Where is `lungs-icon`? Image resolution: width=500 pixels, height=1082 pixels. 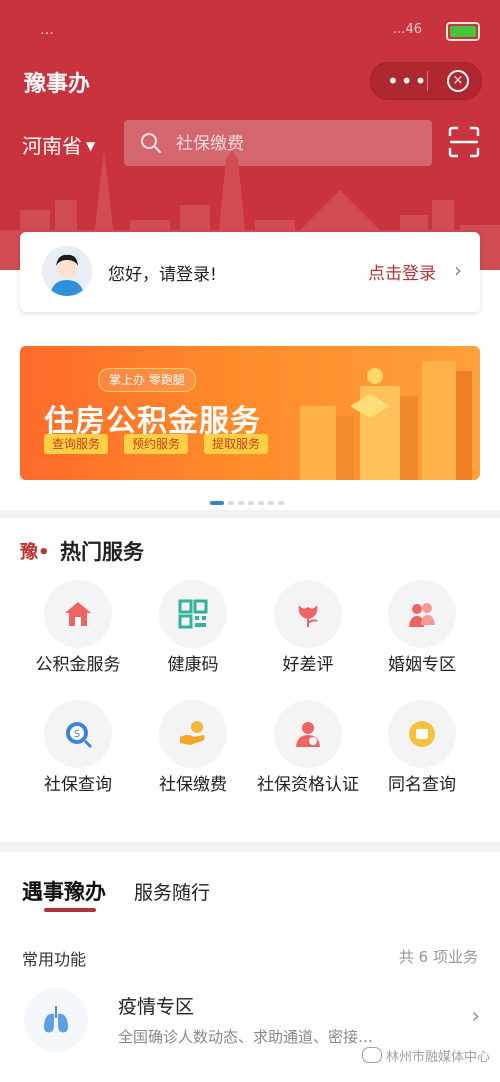
lungs-icon is located at coordinates (56, 1019).